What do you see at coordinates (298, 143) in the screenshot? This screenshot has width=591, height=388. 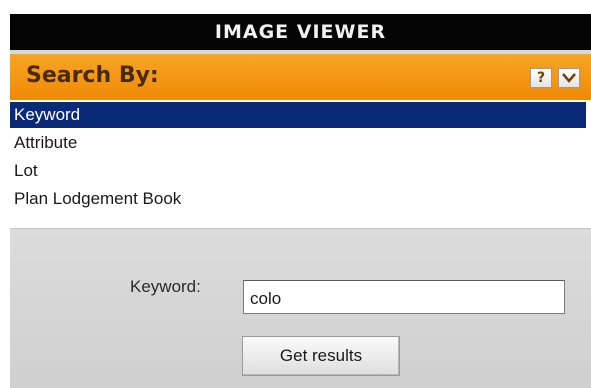 I see `list-item-attribute: Attribute` at bounding box center [298, 143].